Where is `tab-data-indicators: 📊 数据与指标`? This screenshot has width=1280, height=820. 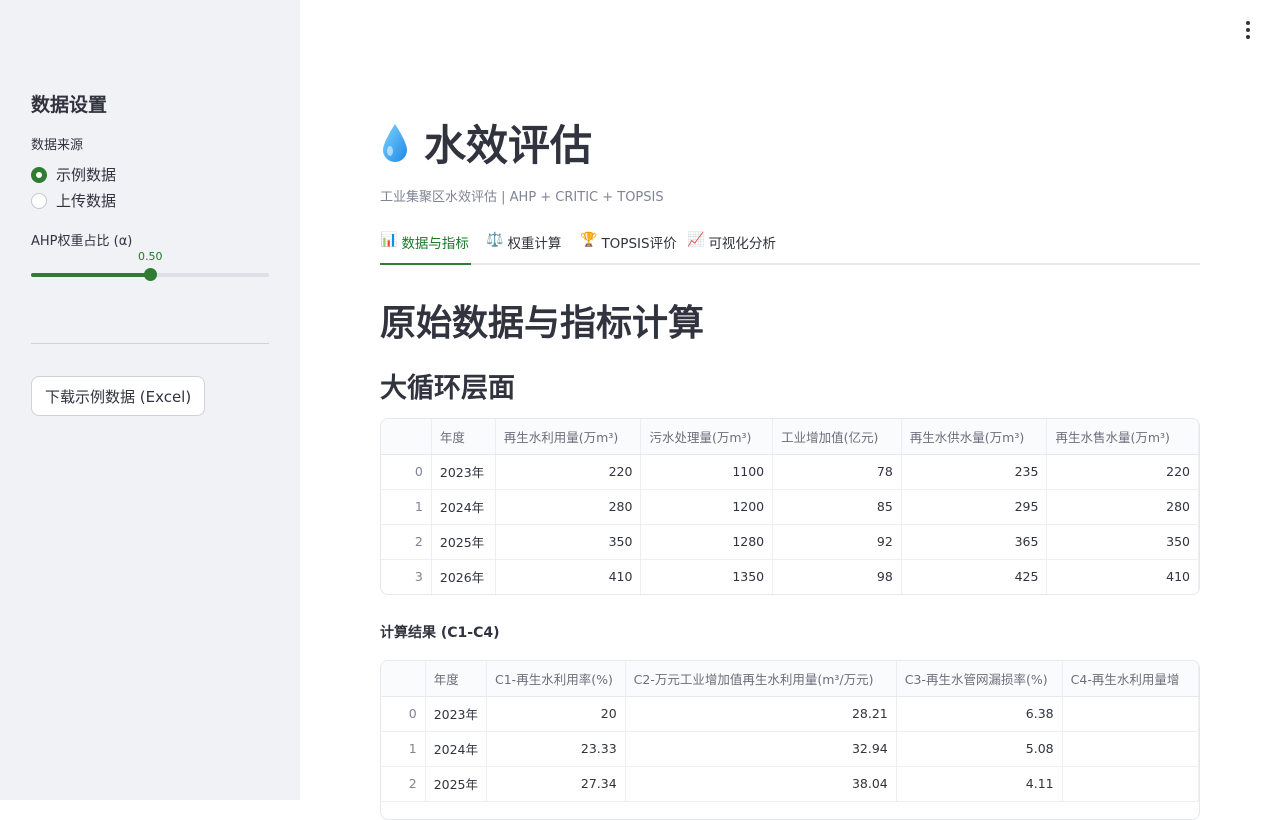 tab-data-indicators: 📊 数据与指标 is located at coordinates (425, 248).